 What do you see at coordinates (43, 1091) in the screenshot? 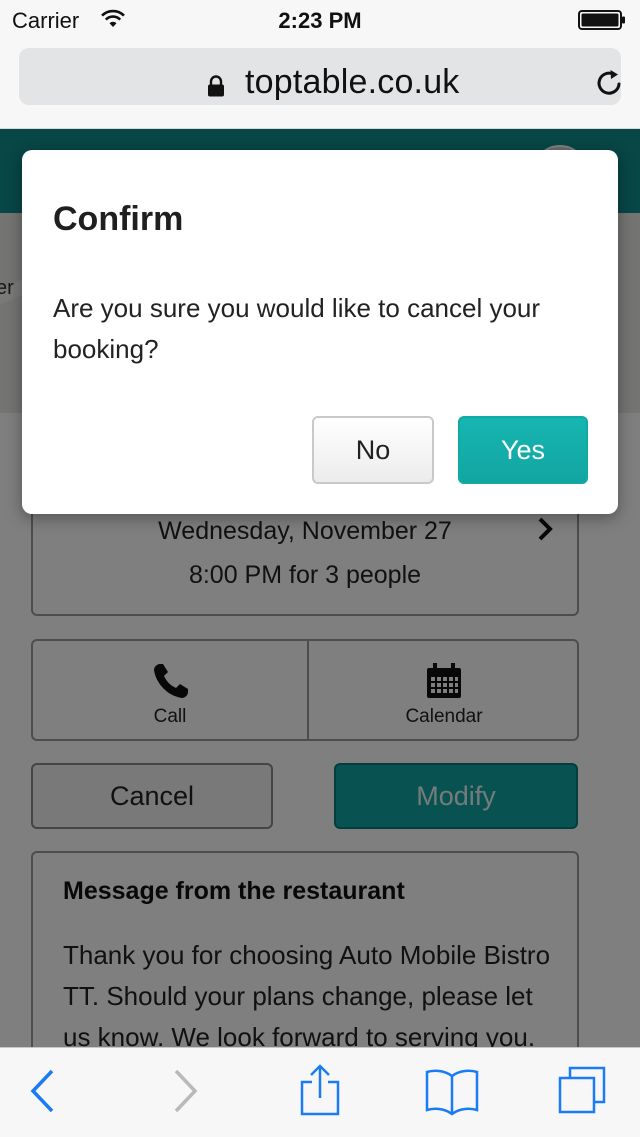
I see `back-icon` at bounding box center [43, 1091].